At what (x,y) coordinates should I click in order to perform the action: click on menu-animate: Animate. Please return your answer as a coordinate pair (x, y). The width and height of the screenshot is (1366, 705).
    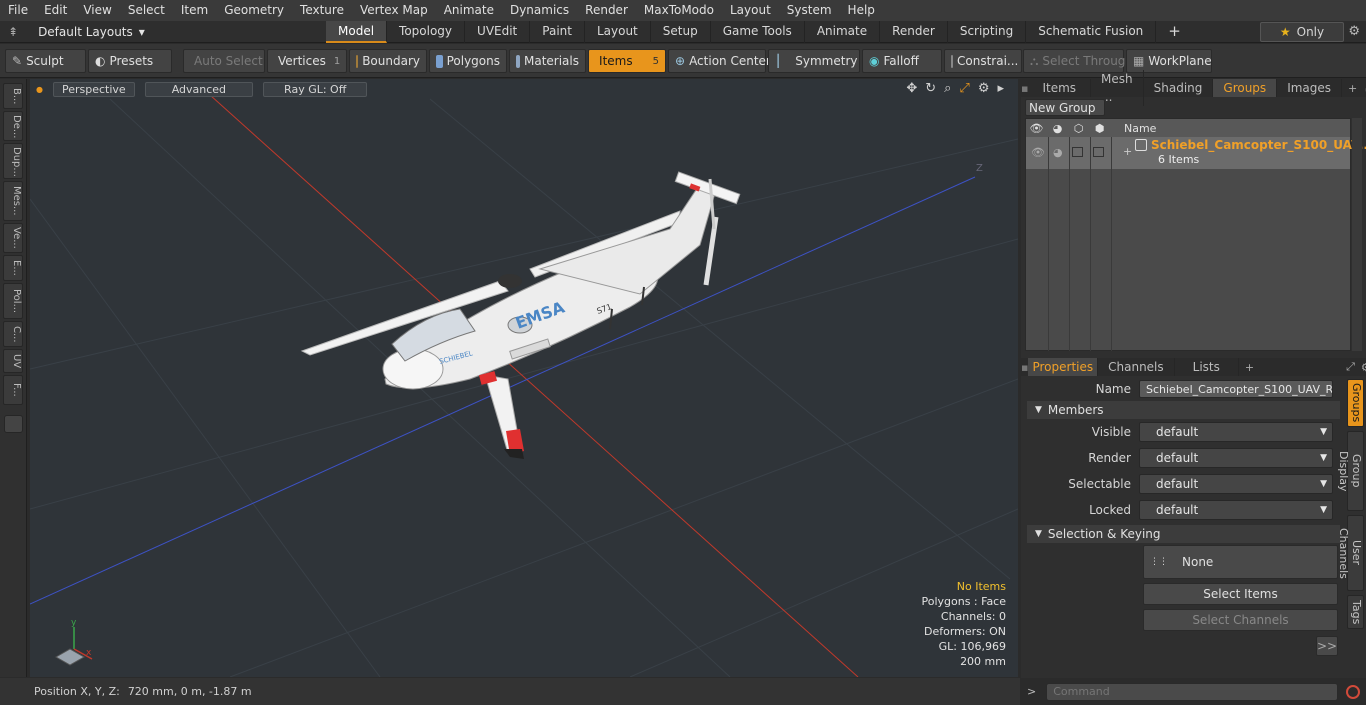
    Looking at the image, I should click on (469, 10).